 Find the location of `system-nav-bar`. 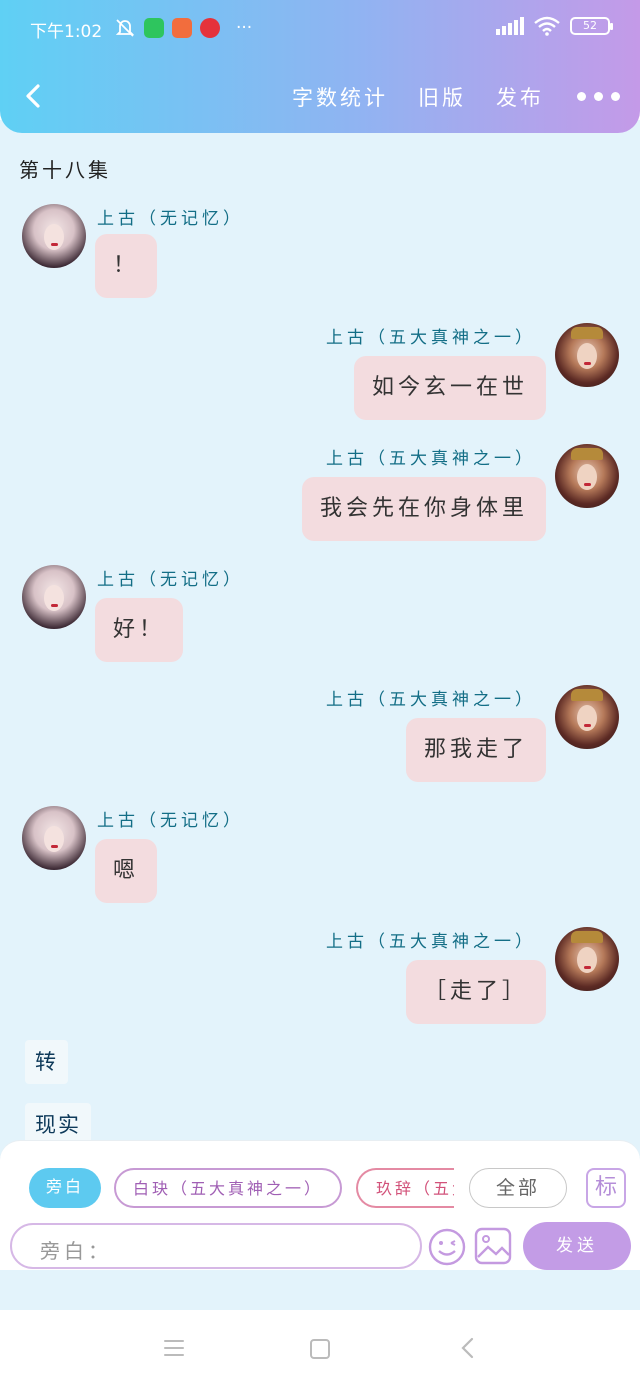

system-nav-bar is located at coordinates (320, 1348).